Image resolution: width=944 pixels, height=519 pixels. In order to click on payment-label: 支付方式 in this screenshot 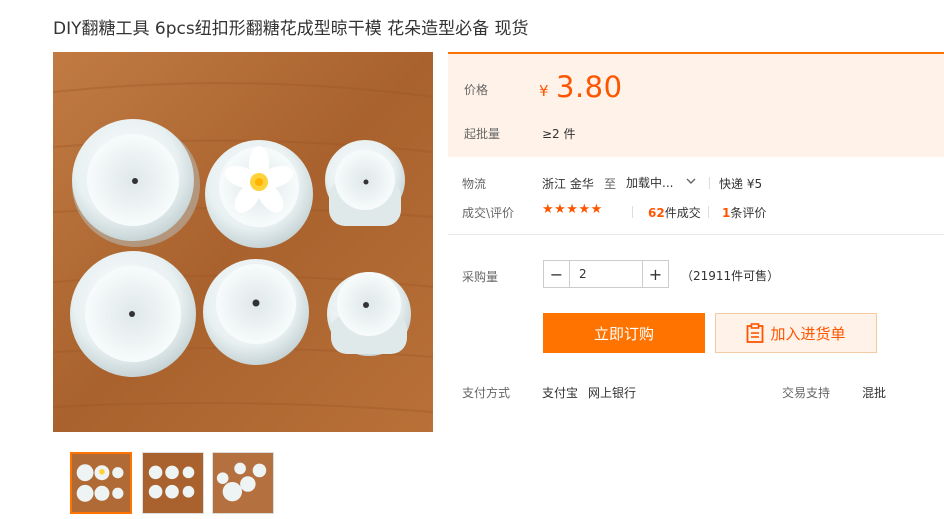, I will do `click(486, 393)`.